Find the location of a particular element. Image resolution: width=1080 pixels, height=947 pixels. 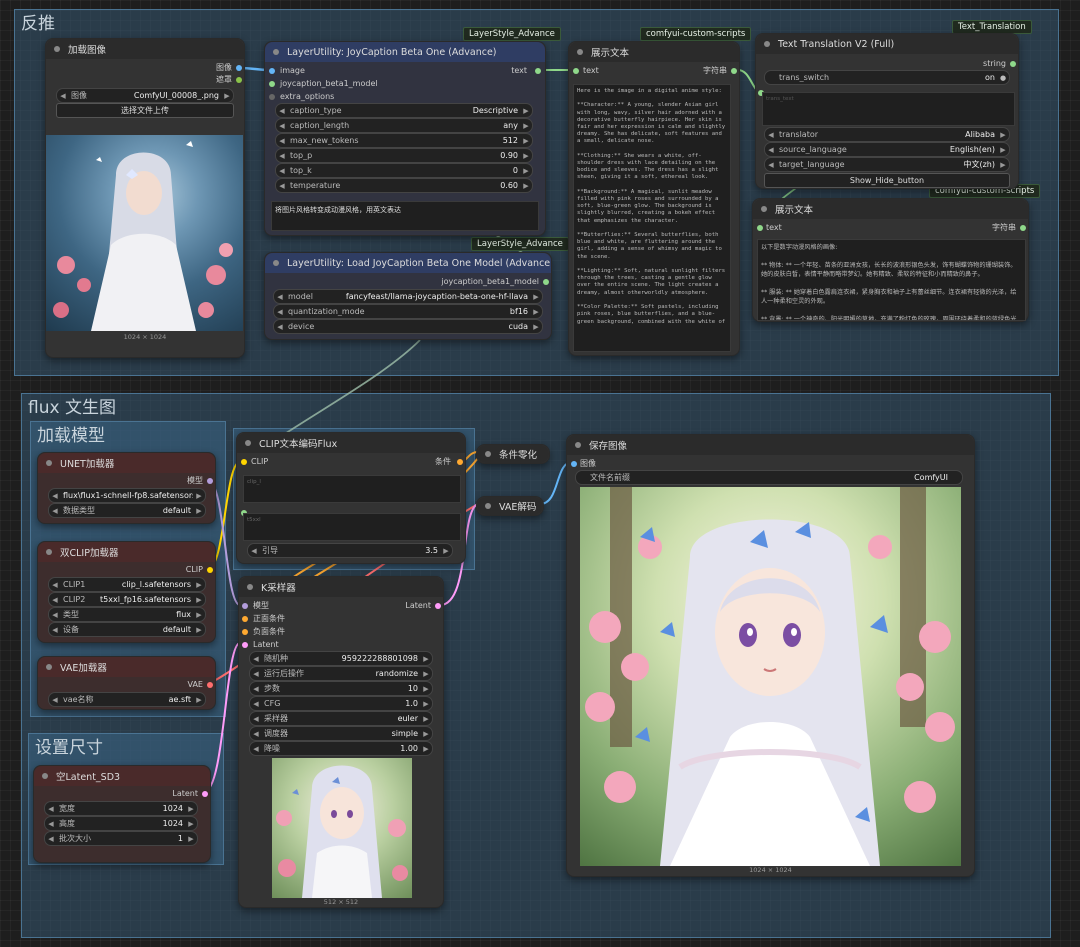

user-prompt-textarea: 将图片风格转变成动漫风格，用英文表达 is located at coordinates (405, 216).